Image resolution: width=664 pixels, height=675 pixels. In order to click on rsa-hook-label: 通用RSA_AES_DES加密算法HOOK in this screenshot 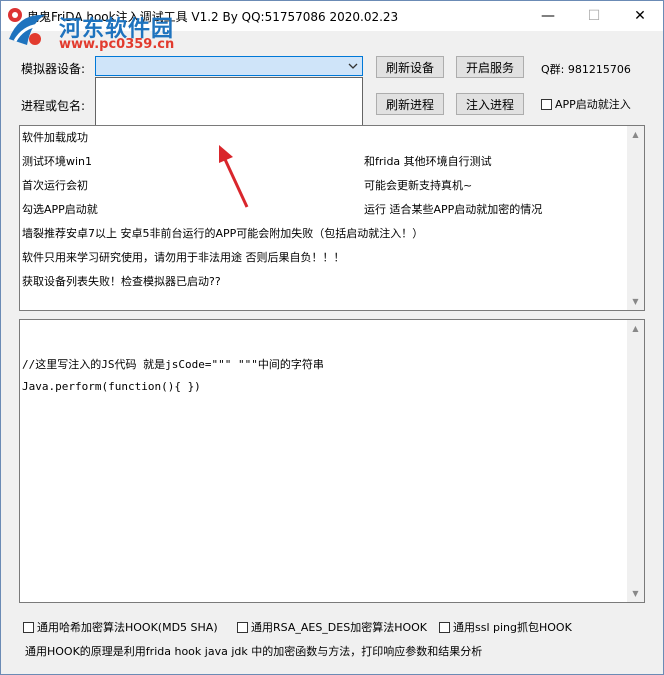, I will do `click(339, 627)`.